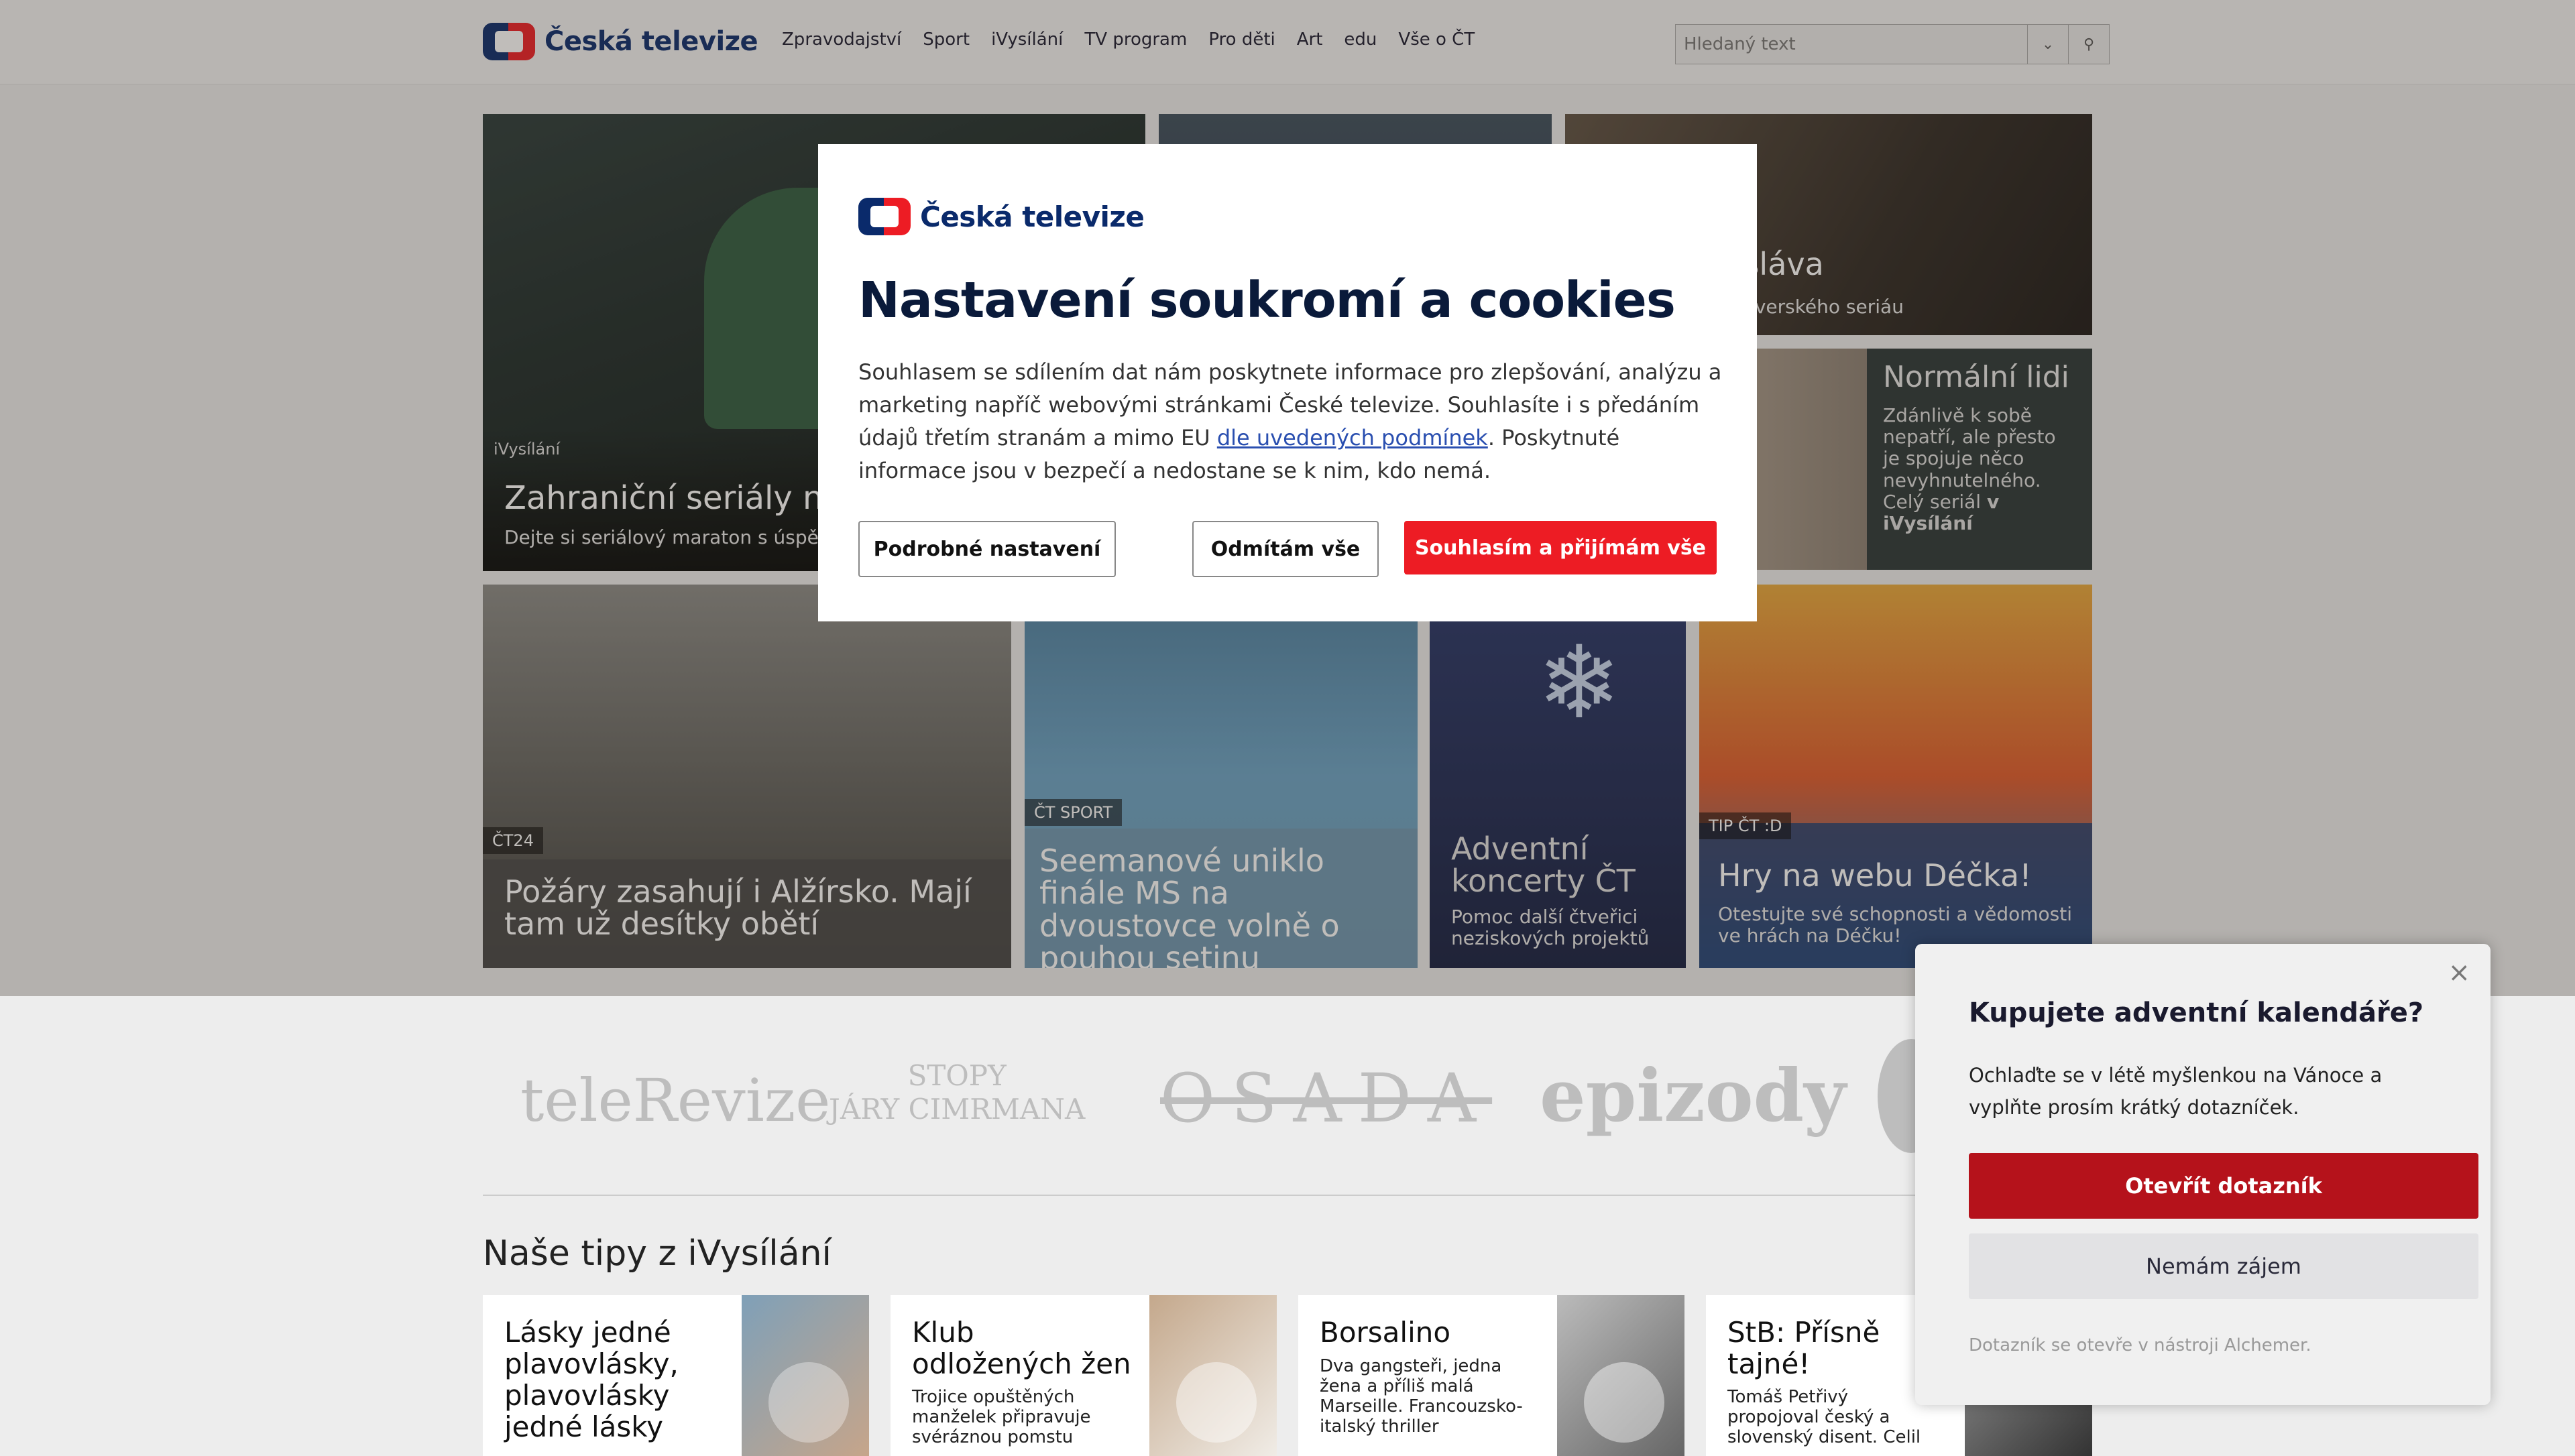 The image size is (2575, 1456). Describe the element at coordinates (957, 1075) in the screenshot. I see `brand-line-1: STOPY` at that location.